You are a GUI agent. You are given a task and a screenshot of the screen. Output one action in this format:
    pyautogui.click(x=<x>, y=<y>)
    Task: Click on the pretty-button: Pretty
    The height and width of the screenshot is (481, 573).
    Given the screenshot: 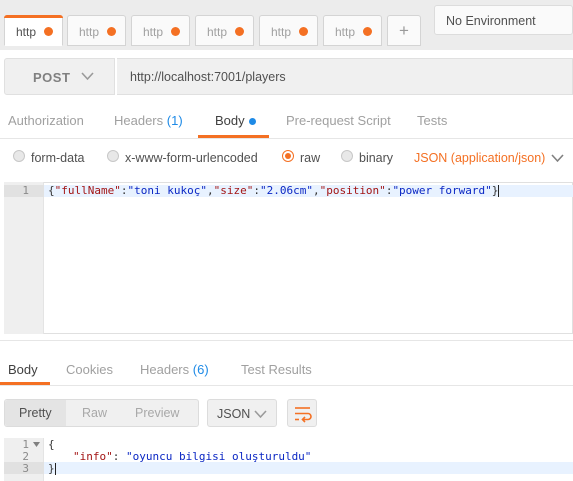 What is the action you would take?
    pyautogui.click(x=35, y=413)
    